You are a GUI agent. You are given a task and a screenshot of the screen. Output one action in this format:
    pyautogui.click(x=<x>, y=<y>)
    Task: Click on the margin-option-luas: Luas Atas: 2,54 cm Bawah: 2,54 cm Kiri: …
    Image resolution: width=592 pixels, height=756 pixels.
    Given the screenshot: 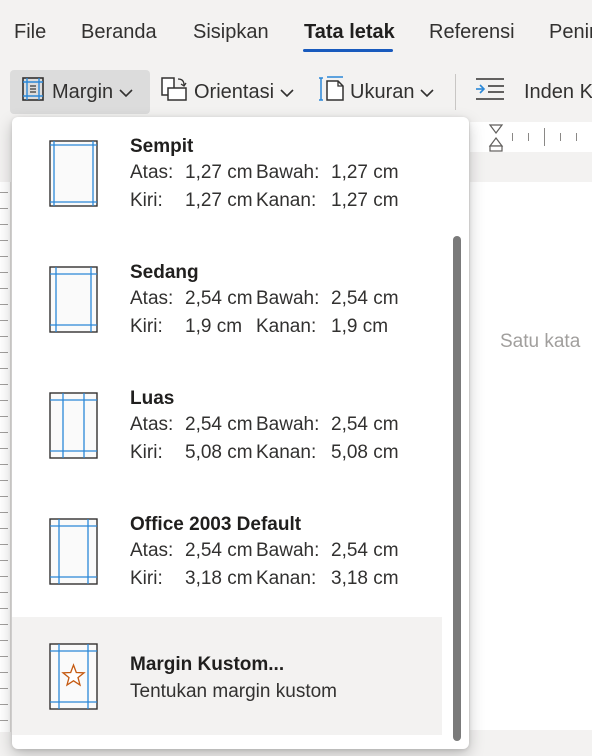 What is the action you would take?
    pyautogui.click(x=227, y=431)
    